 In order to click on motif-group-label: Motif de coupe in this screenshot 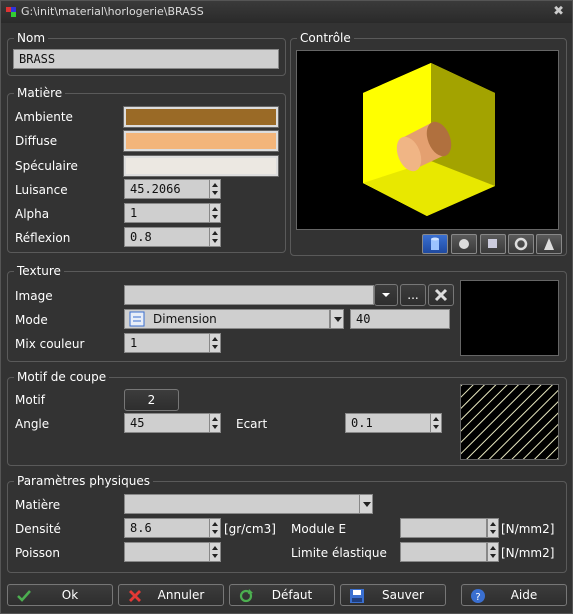, I will do `click(62, 377)`.